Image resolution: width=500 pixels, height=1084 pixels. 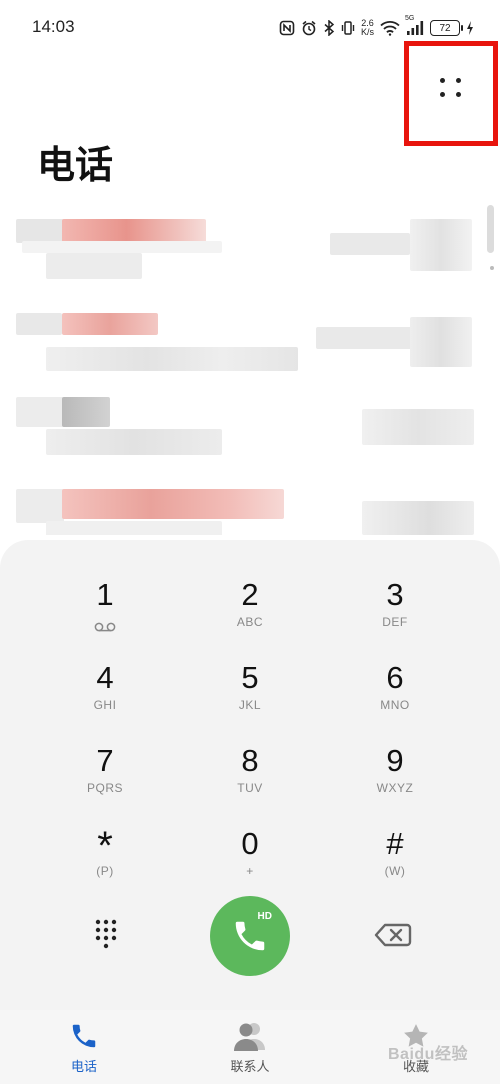 What do you see at coordinates (367, 32) in the screenshot?
I see `net-speed-unit: K/s` at bounding box center [367, 32].